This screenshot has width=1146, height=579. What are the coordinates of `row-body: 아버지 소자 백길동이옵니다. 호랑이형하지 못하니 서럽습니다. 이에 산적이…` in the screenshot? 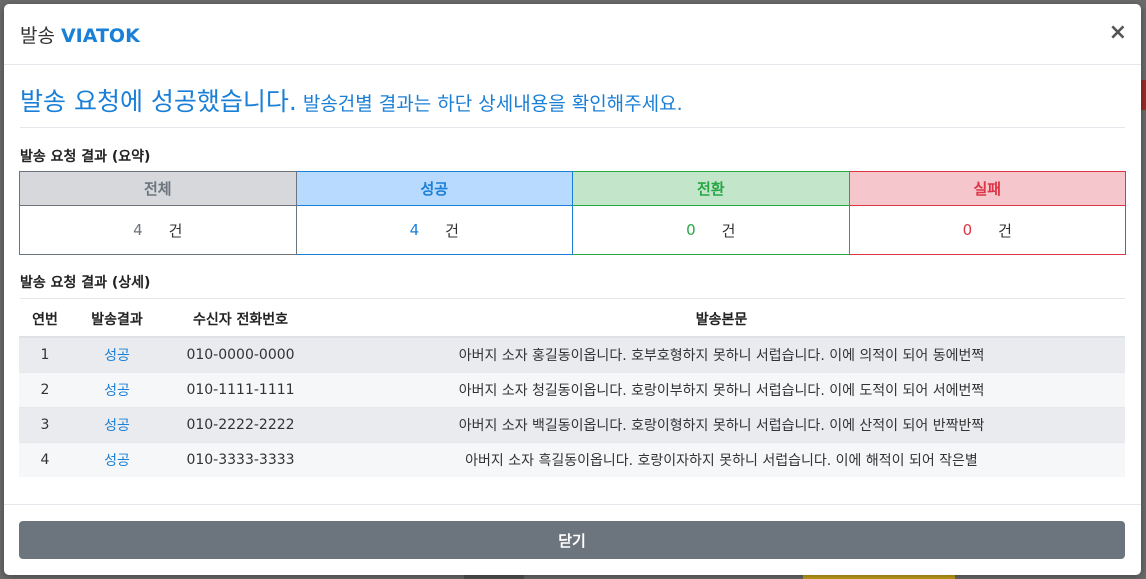 It's located at (721, 425).